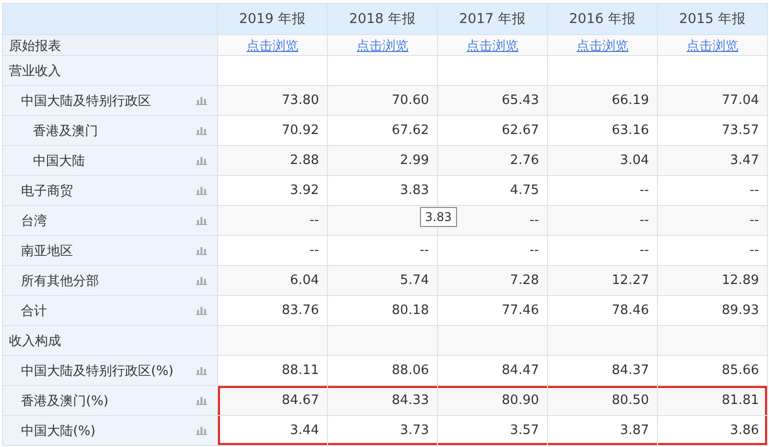 The image size is (769, 447). Describe the element at coordinates (520, 370) in the screenshot. I see `table-cell: 84.47` at that location.